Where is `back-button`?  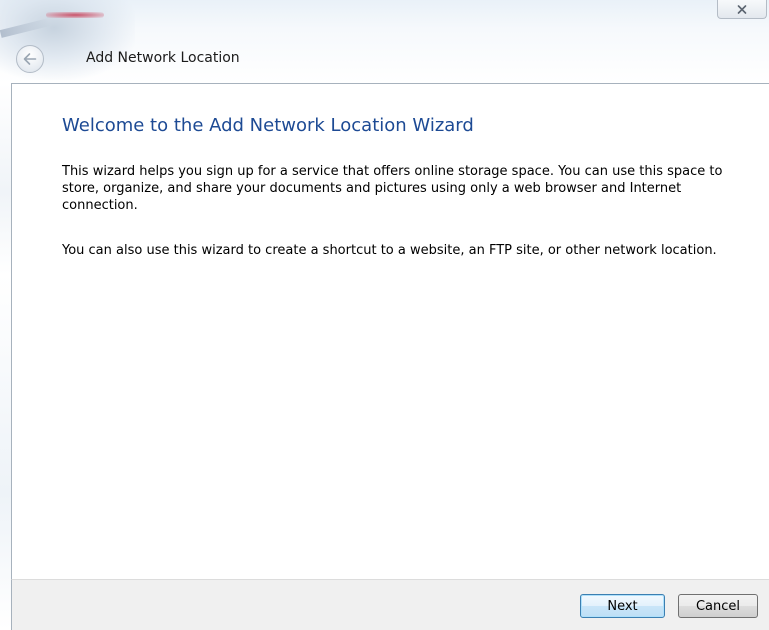 back-button is located at coordinates (30, 59).